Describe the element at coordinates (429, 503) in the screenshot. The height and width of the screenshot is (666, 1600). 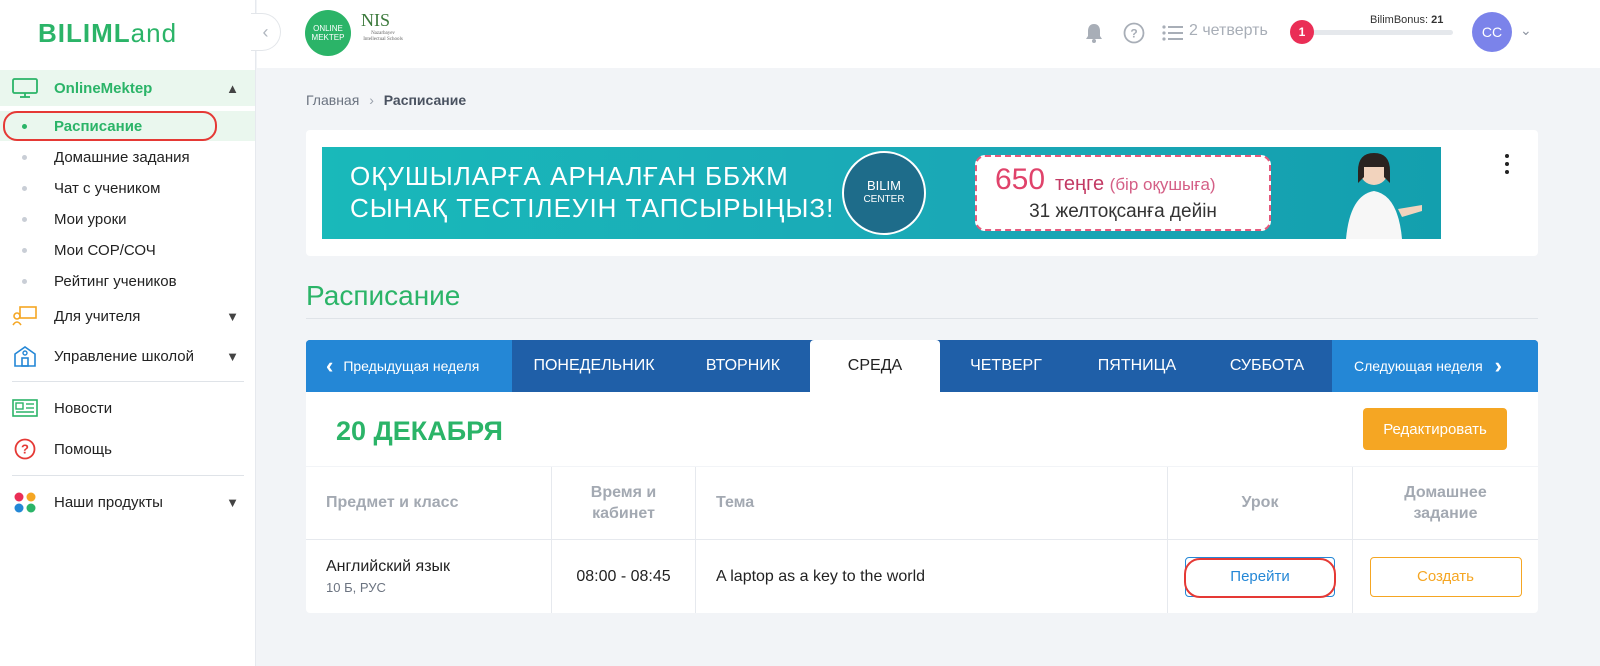
I see `column-header-subject: Предмет и класс` at that location.